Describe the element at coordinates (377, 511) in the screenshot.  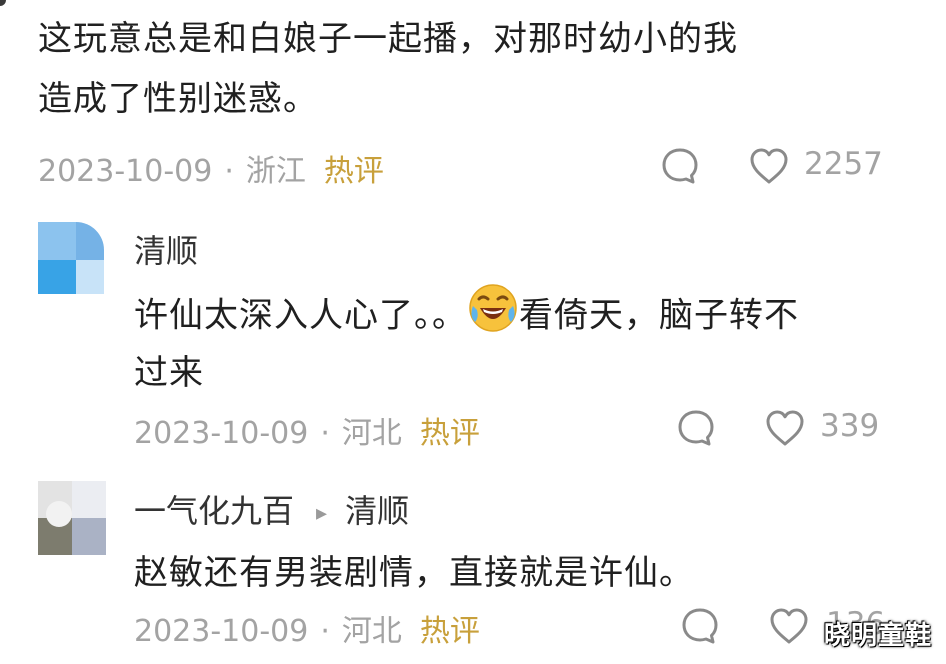
I see `reply-to-name: 清顺` at that location.